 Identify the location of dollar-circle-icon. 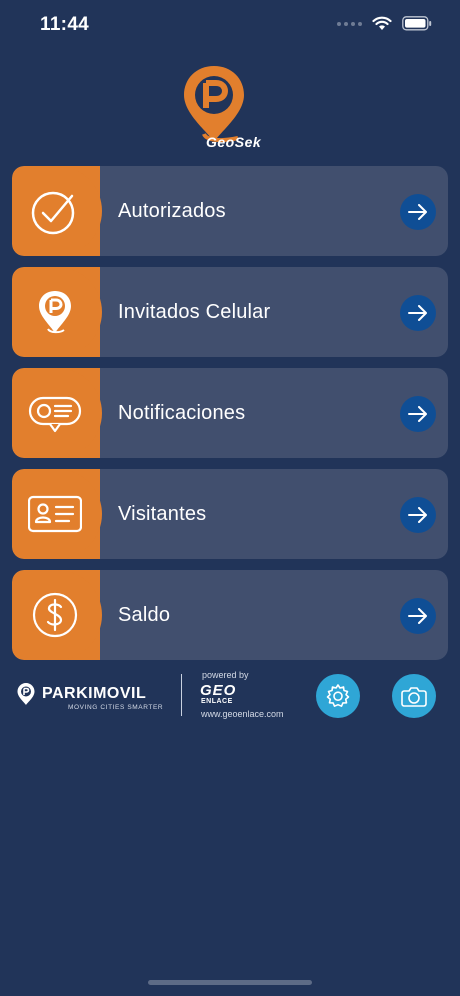
(55, 615).